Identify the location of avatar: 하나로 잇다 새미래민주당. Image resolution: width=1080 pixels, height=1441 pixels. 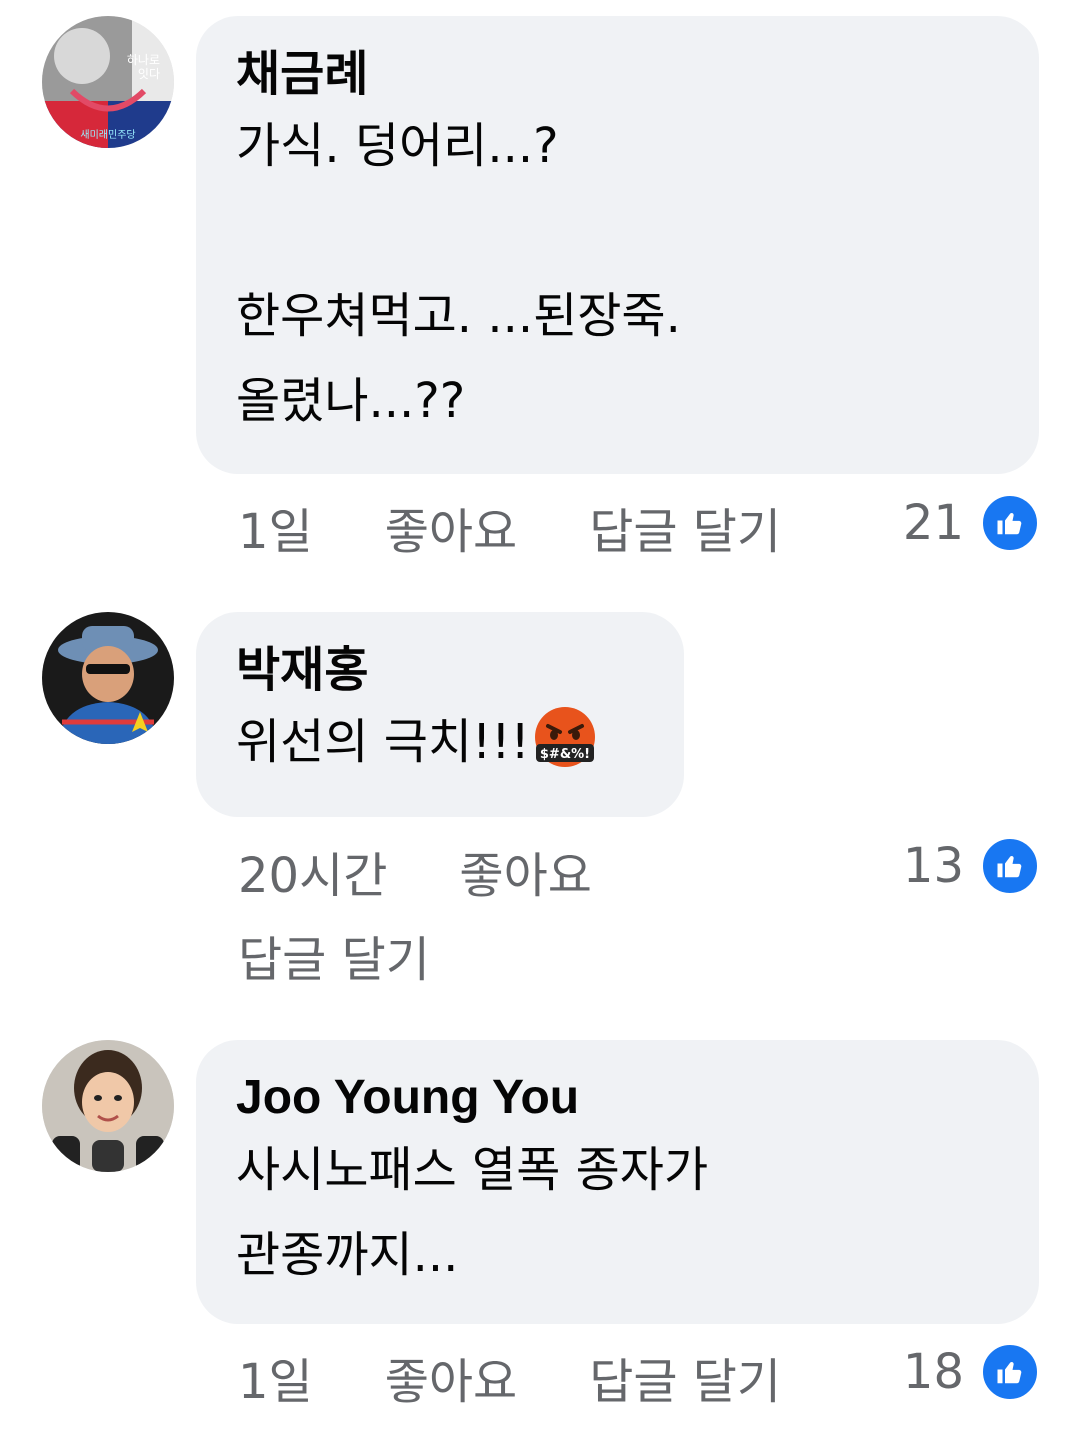
(108, 82).